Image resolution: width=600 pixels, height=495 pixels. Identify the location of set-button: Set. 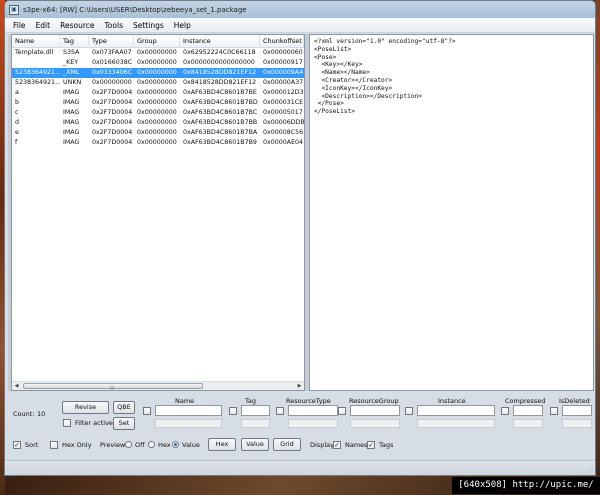
(124, 423).